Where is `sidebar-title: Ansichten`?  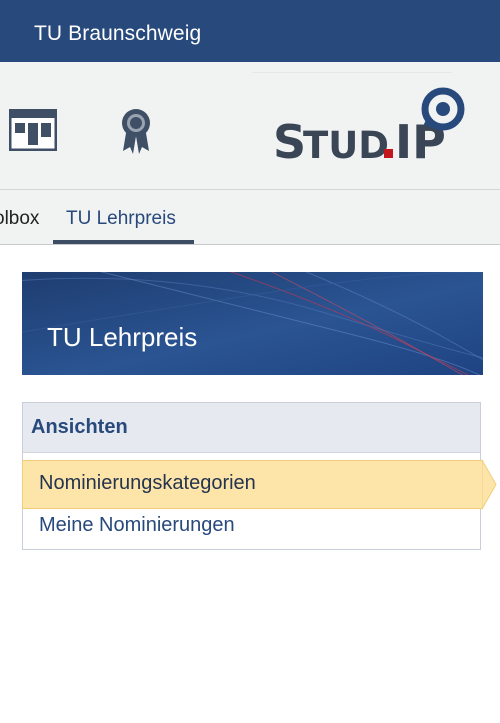 sidebar-title: Ansichten is located at coordinates (79, 427).